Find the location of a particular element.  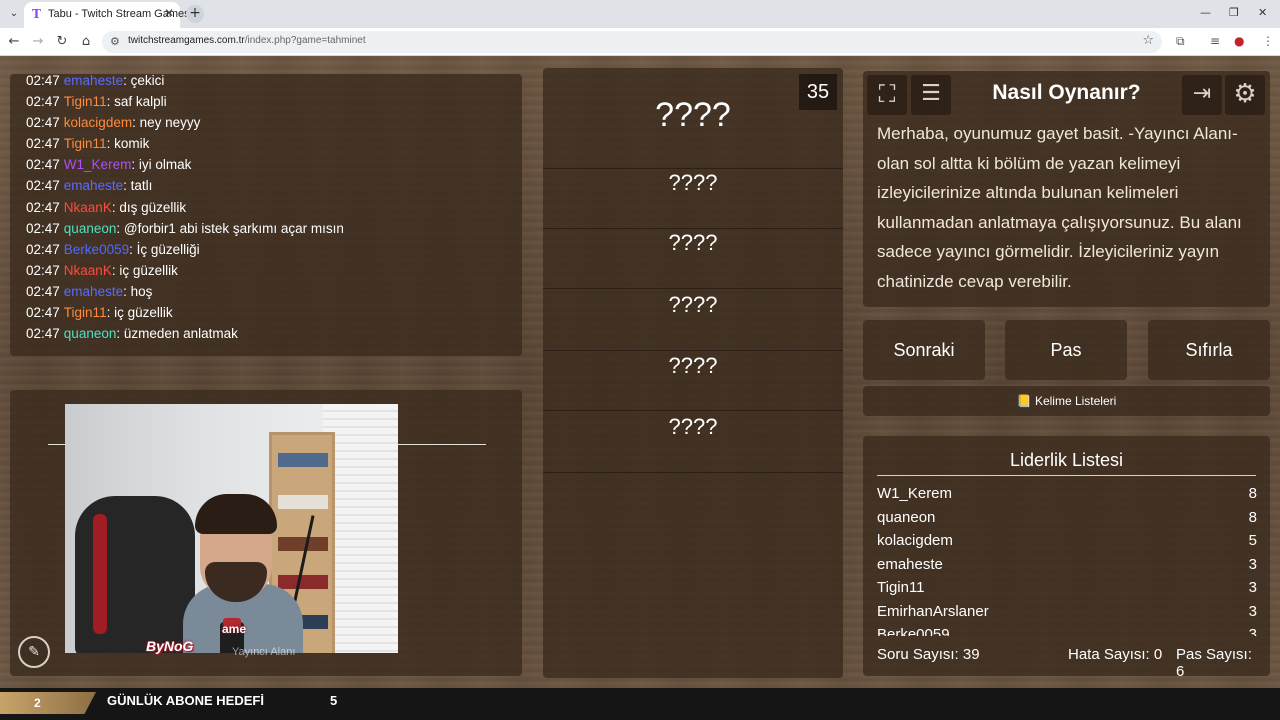

goal-label: GÜNLÜK ABONE HEDEFİ is located at coordinates (185, 700).